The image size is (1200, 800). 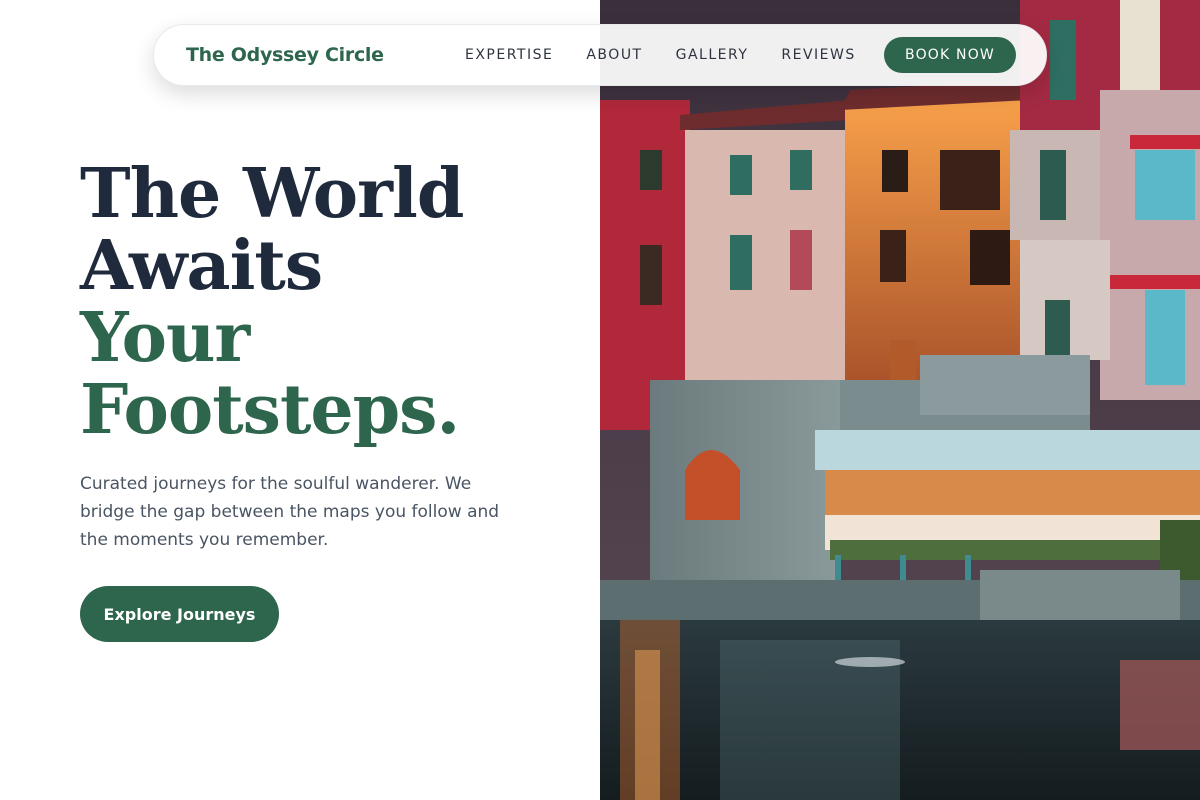 I want to click on brand-logo: The Odyssey Circle, so click(x=285, y=55).